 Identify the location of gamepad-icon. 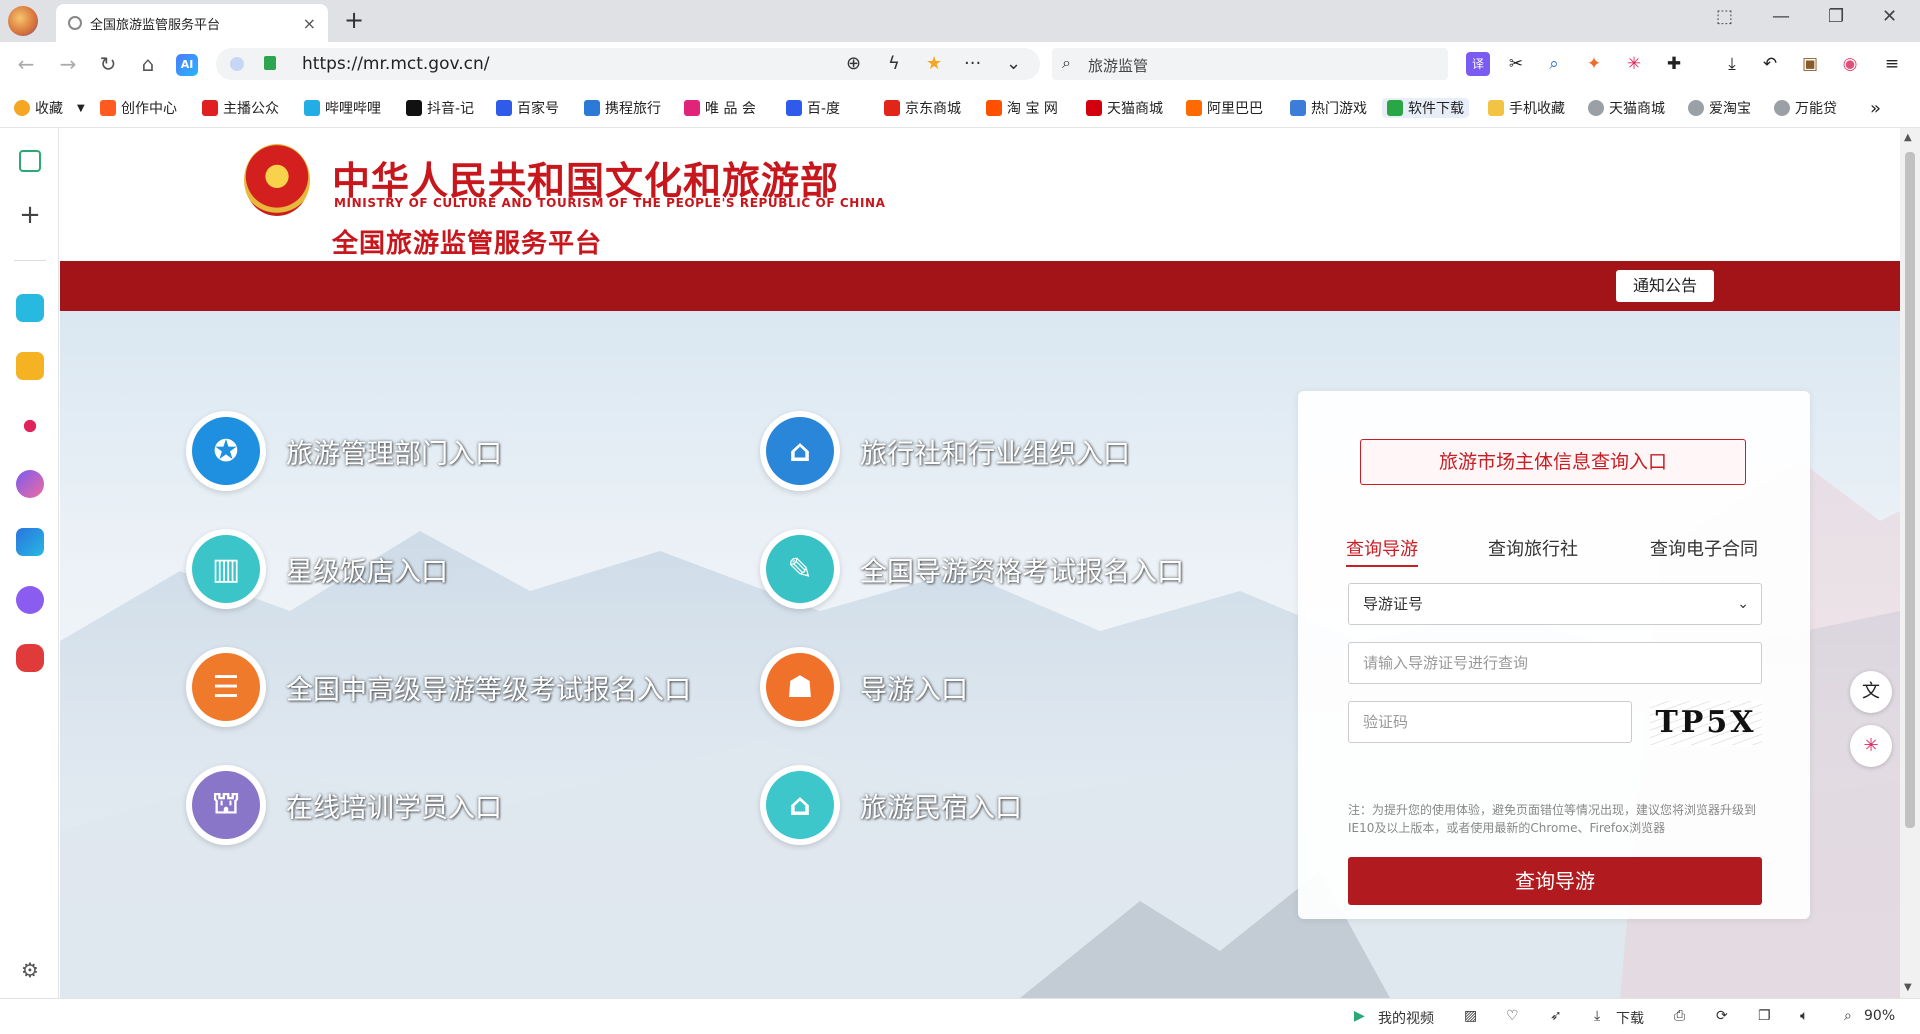
(30, 658).